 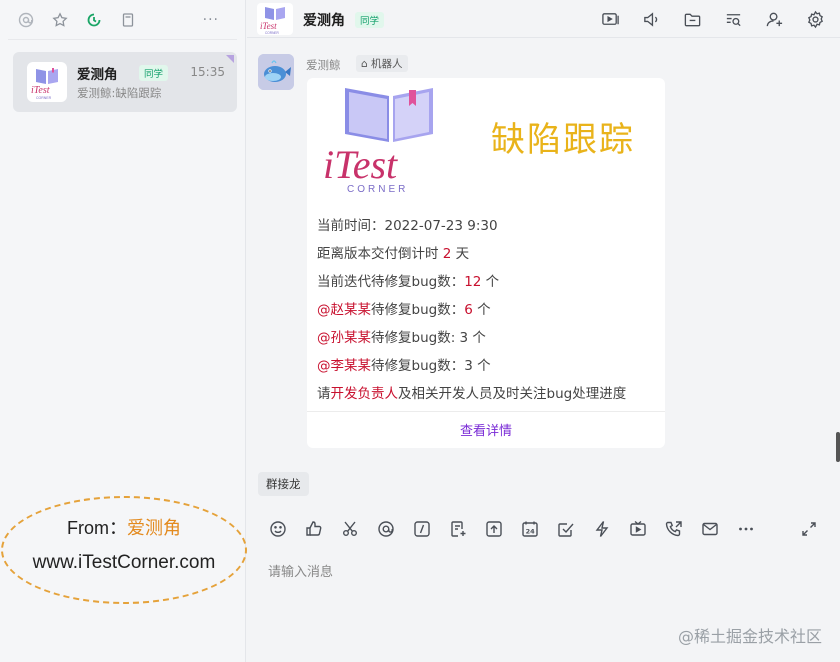 What do you see at coordinates (125, 82) in the screenshot?
I see `chat-list-item: iTest CORNER 爱测角 同学 15:35 爱测鲸:缺陷跟踪` at bounding box center [125, 82].